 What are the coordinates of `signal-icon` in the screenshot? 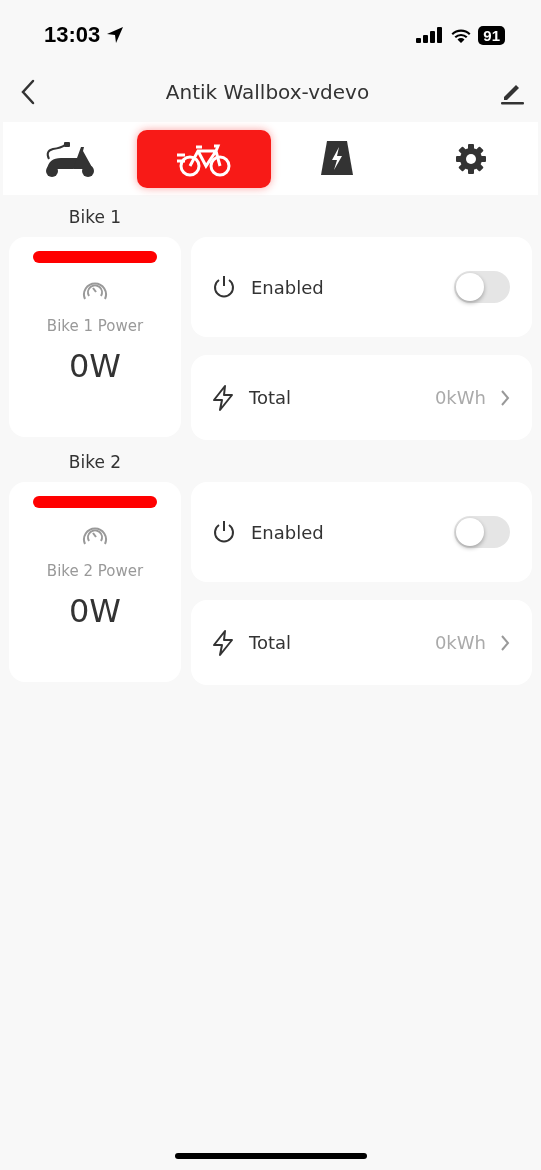 It's located at (430, 35).